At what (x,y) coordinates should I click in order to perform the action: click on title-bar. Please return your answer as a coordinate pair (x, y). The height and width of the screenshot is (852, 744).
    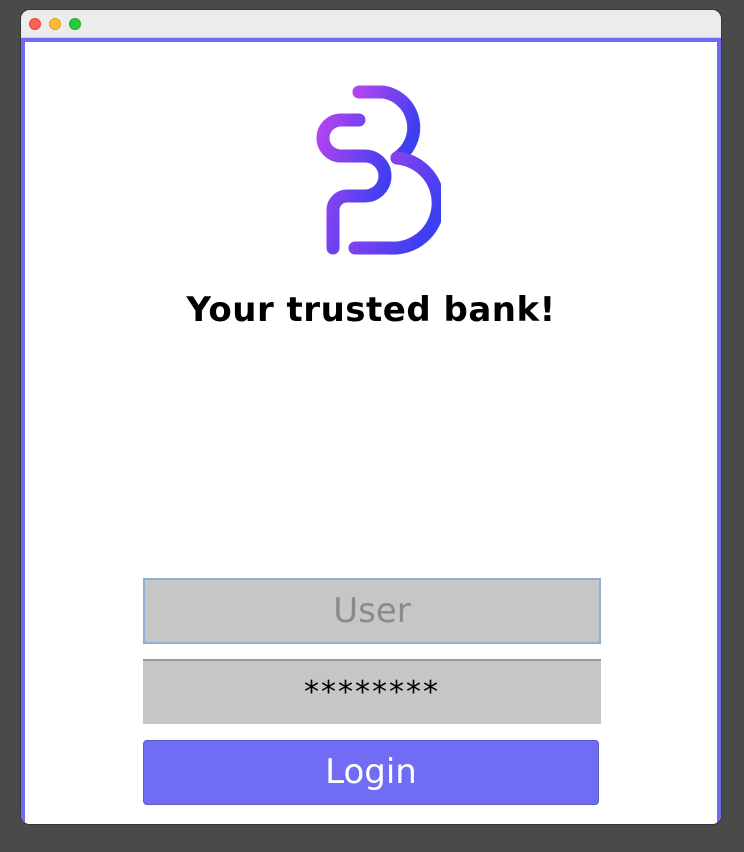
    Looking at the image, I should click on (371, 24).